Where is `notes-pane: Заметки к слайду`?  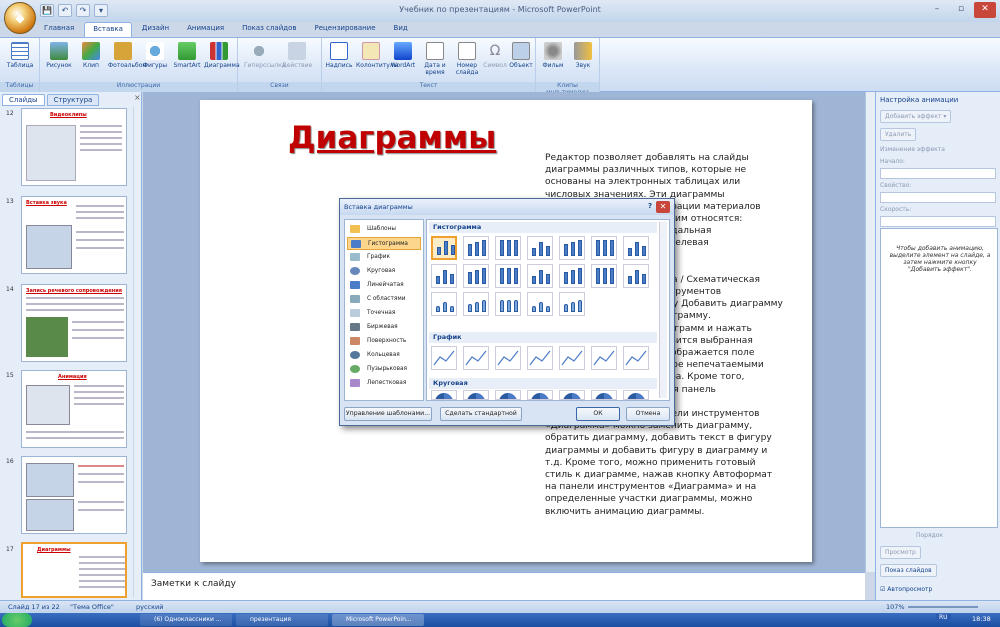
notes-pane: Заметки к слайду is located at coordinates (504, 586).